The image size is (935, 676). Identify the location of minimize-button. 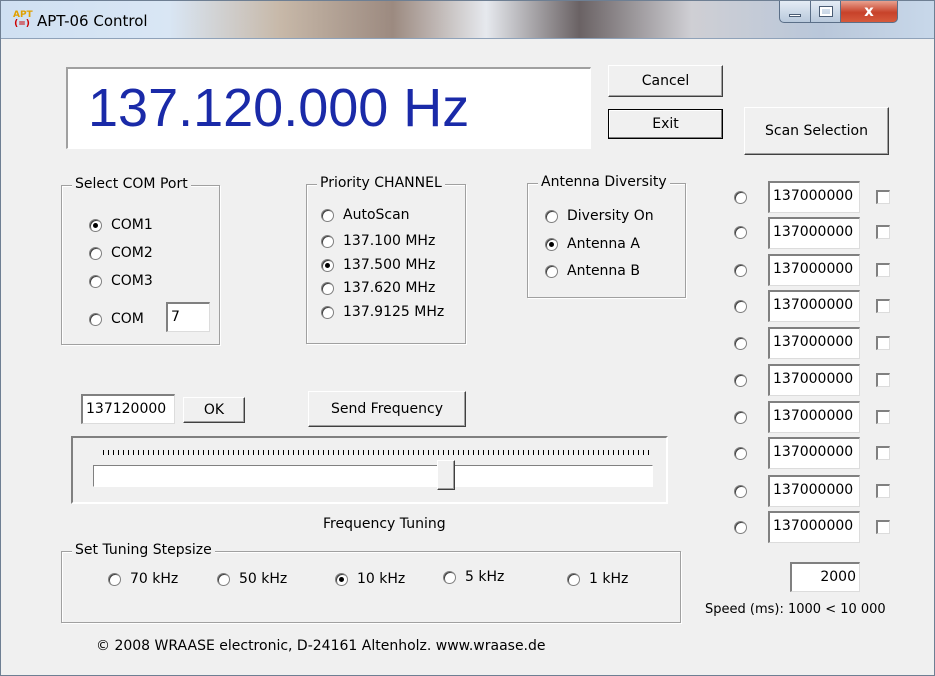
(795, 12).